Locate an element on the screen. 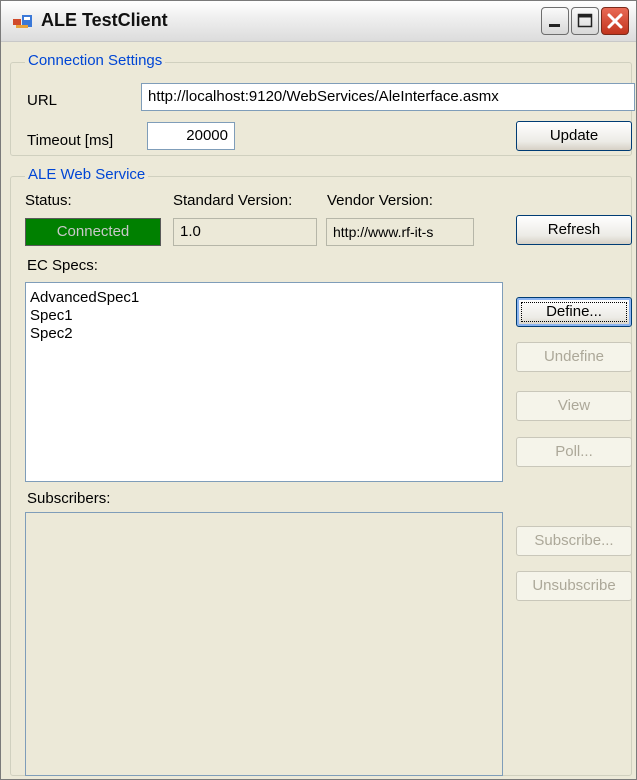 This screenshot has height=780, width=637. minimize-icon is located at coordinates (554, 25).